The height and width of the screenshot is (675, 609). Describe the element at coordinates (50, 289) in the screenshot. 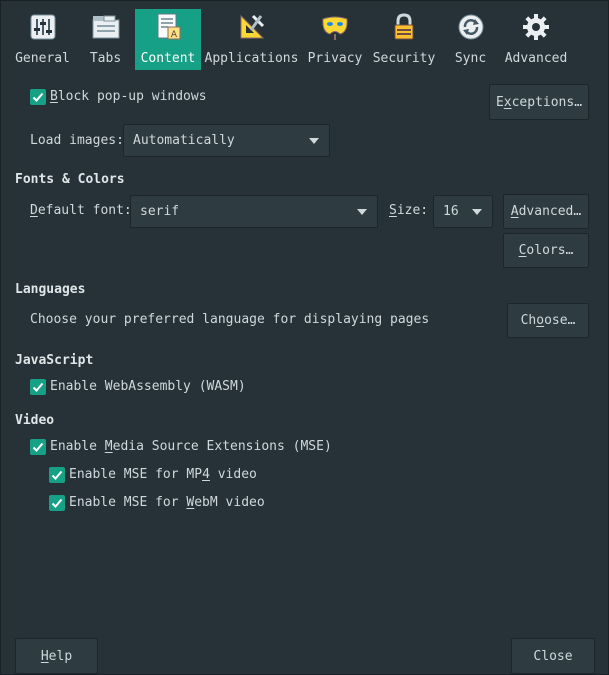

I see `languages-heading: Languages` at that location.